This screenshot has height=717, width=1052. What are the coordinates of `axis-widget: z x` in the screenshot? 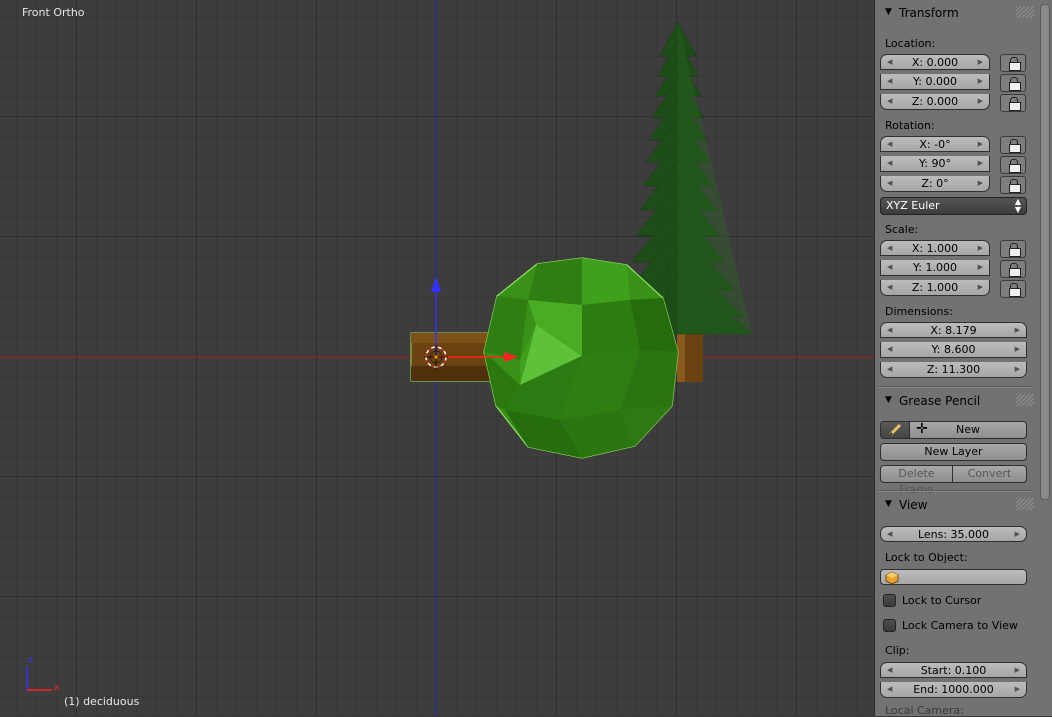 It's located at (43, 674).